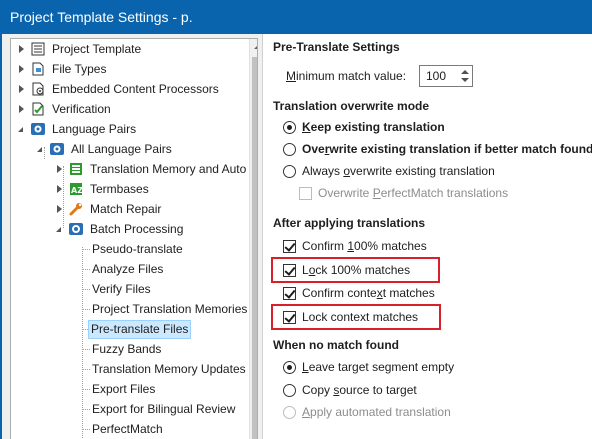 Image resolution: width=592 pixels, height=439 pixels. I want to click on tree-item-verification: Verification, so click(65, 109).